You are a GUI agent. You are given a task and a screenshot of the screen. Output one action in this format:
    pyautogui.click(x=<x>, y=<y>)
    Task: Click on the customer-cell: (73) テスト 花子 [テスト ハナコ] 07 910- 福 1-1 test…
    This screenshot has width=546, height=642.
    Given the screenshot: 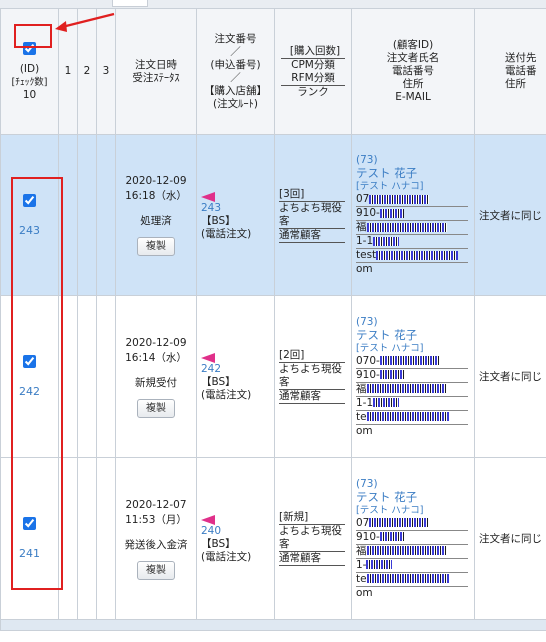 What is the action you would take?
    pyautogui.click(x=413, y=215)
    